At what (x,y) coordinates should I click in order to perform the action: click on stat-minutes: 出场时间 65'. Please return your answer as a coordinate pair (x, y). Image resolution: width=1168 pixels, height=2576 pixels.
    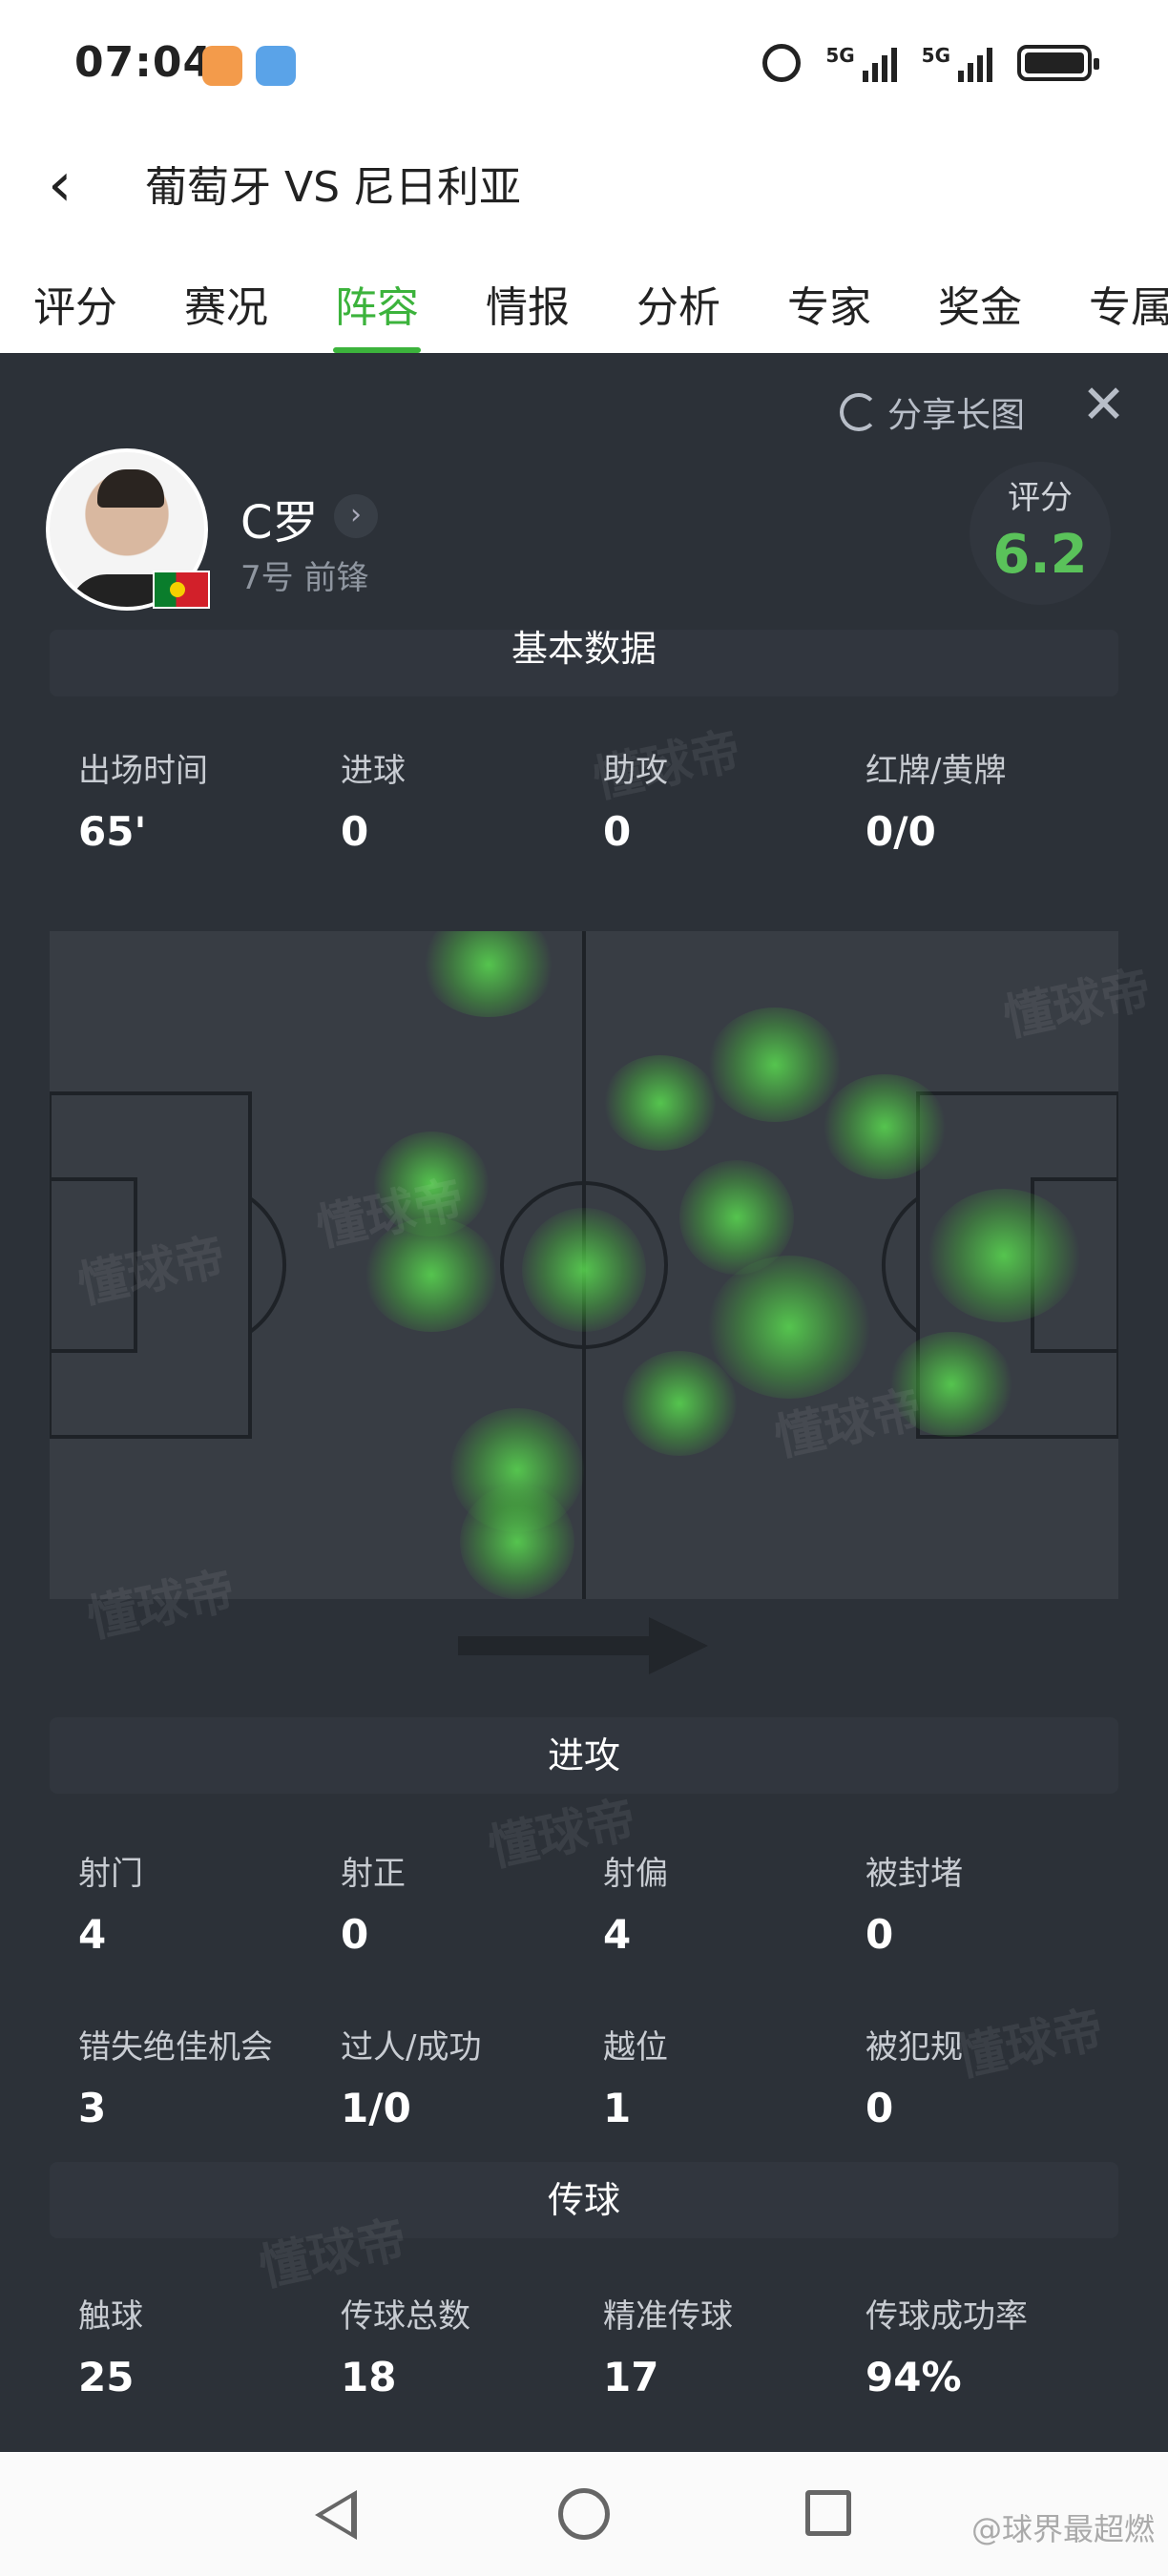
    Looking at the image, I should click on (143, 803).